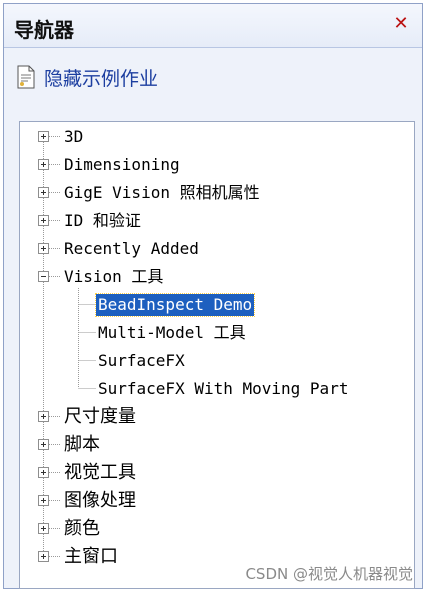  Describe the element at coordinates (401, 24) in the screenshot. I see `close-button: ✕` at that location.